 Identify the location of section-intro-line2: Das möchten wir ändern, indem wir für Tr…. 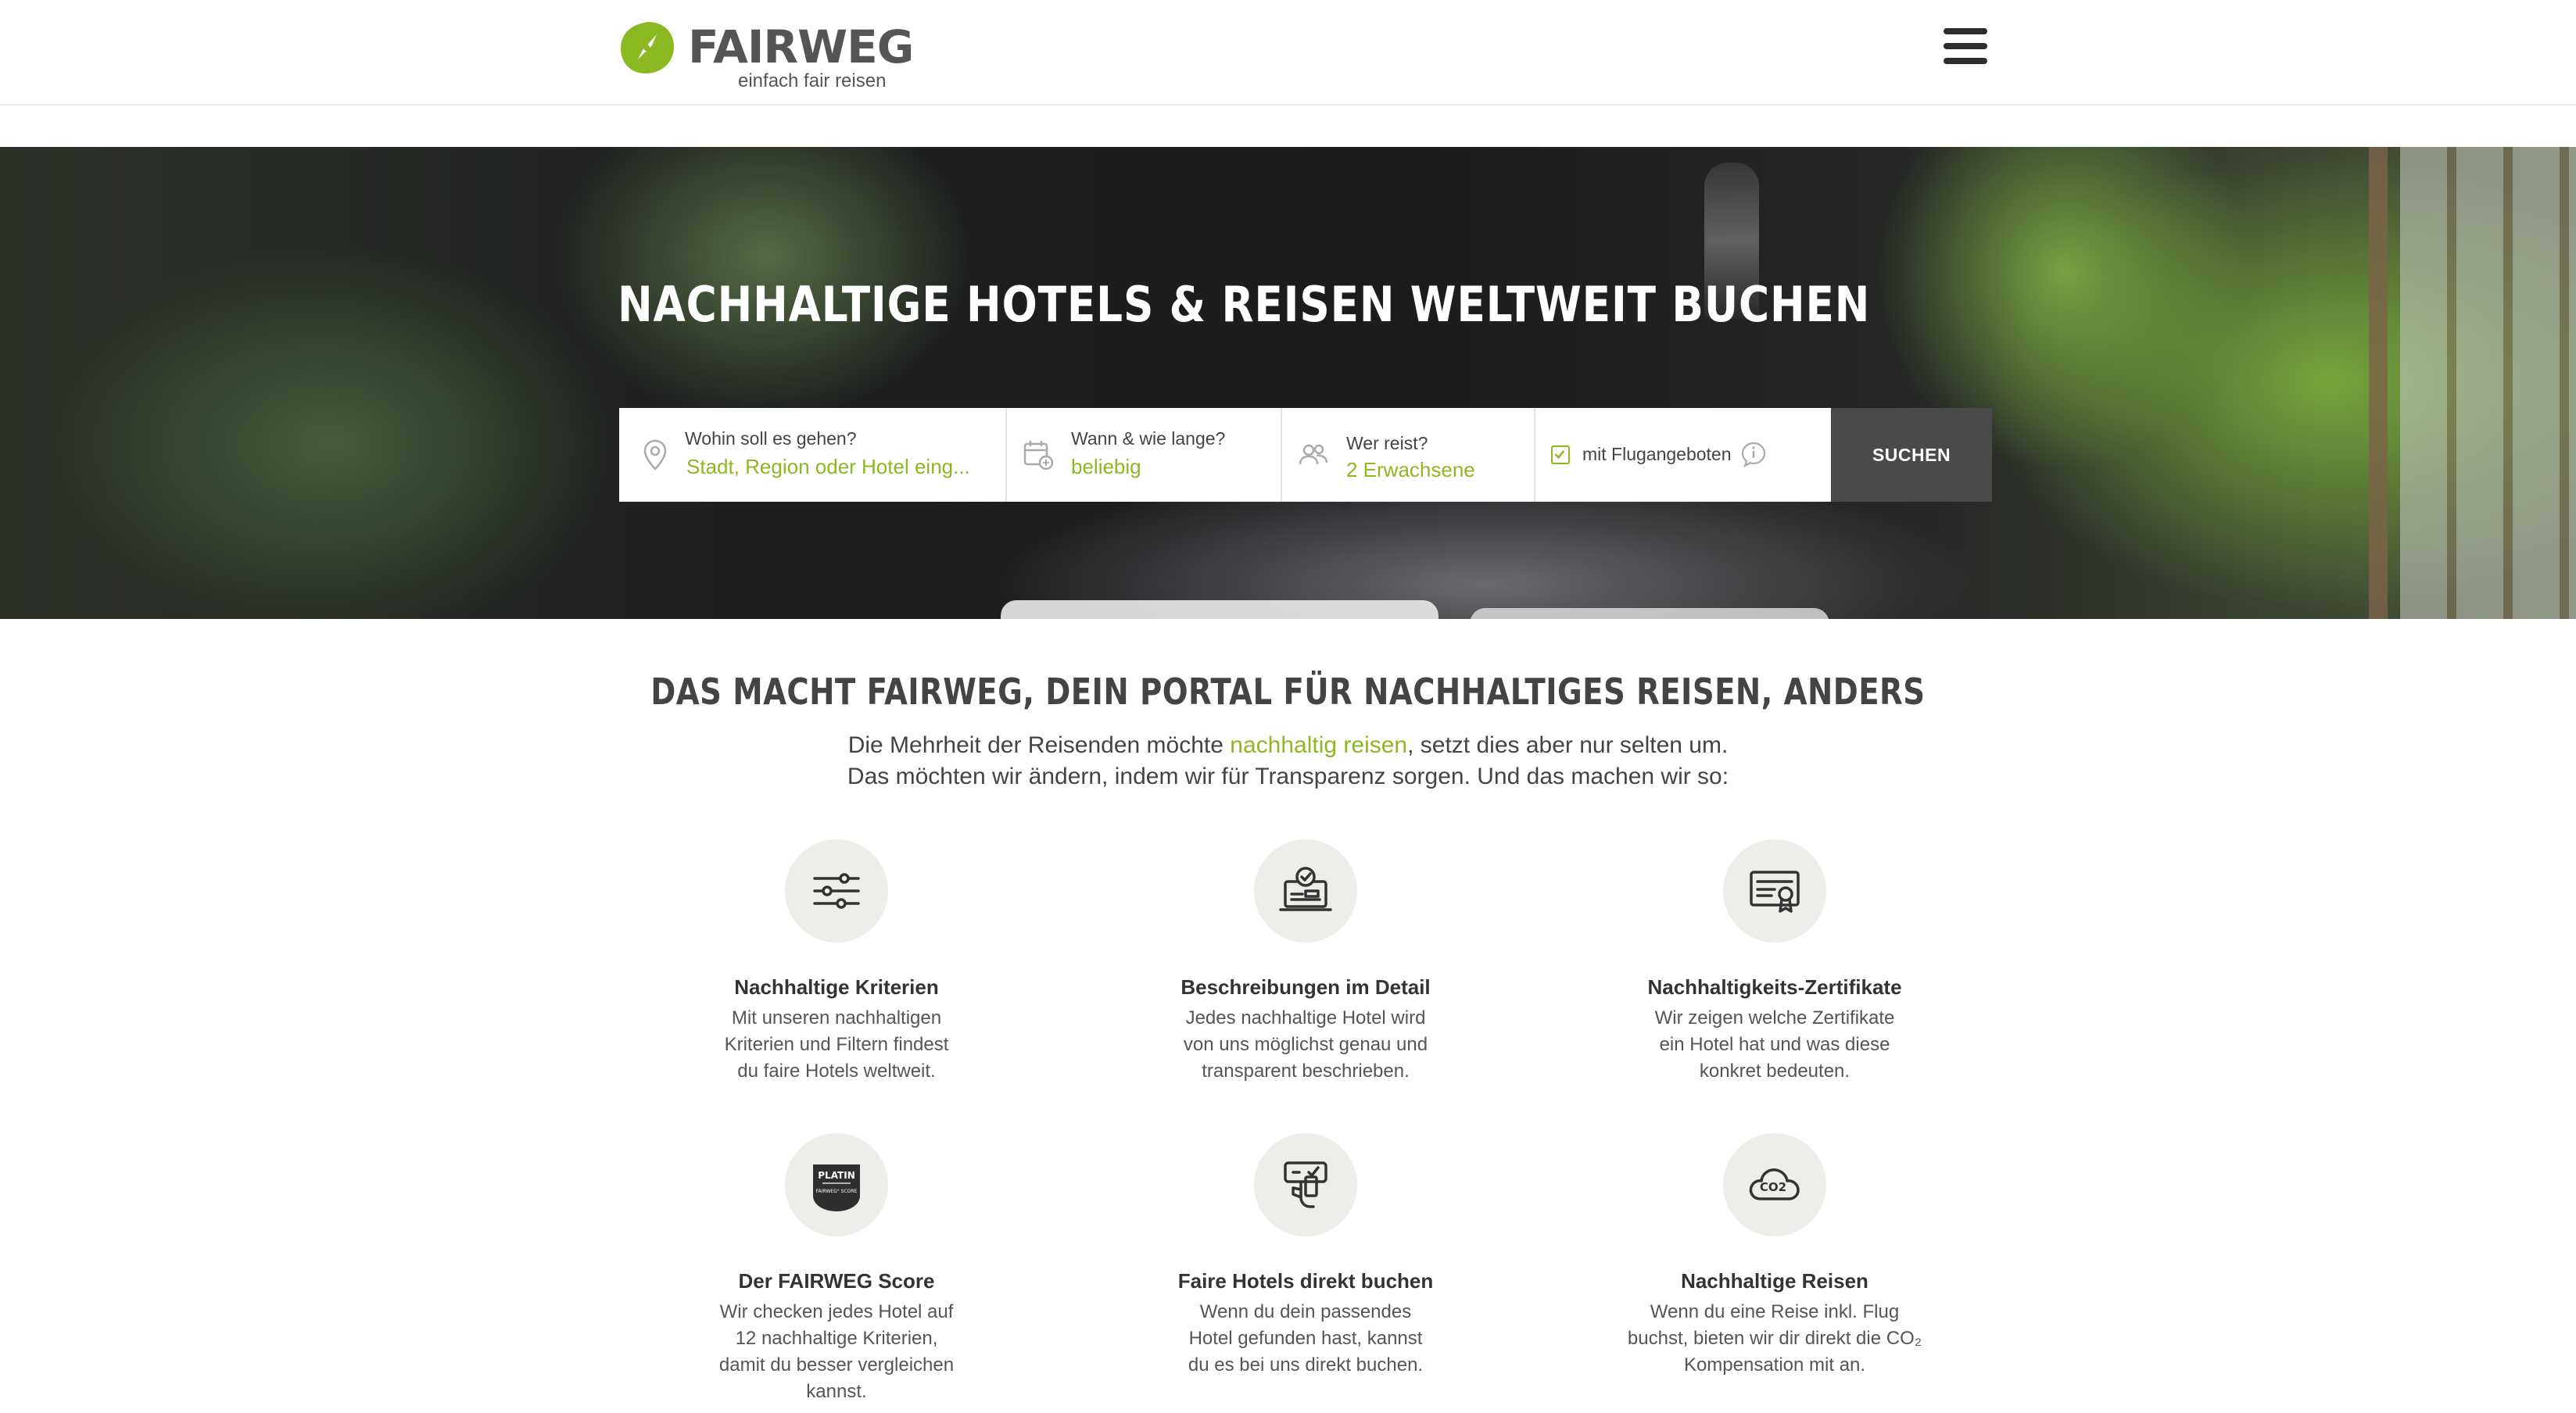
(1288, 776).